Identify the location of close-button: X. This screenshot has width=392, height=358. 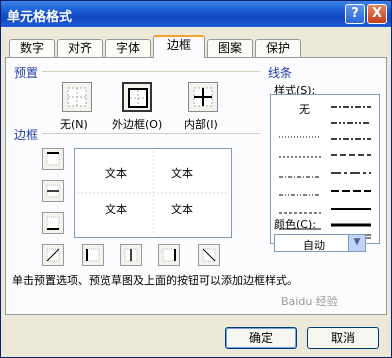
(377, 14).